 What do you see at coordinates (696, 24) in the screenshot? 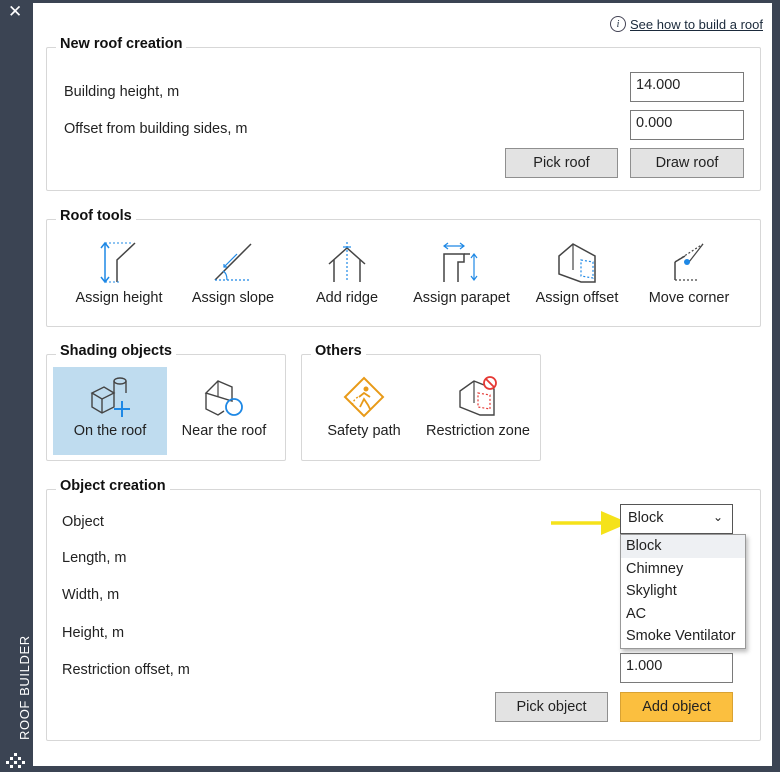
I see `help-link-text: See how to build a roof` at bounding box center [696, 24].